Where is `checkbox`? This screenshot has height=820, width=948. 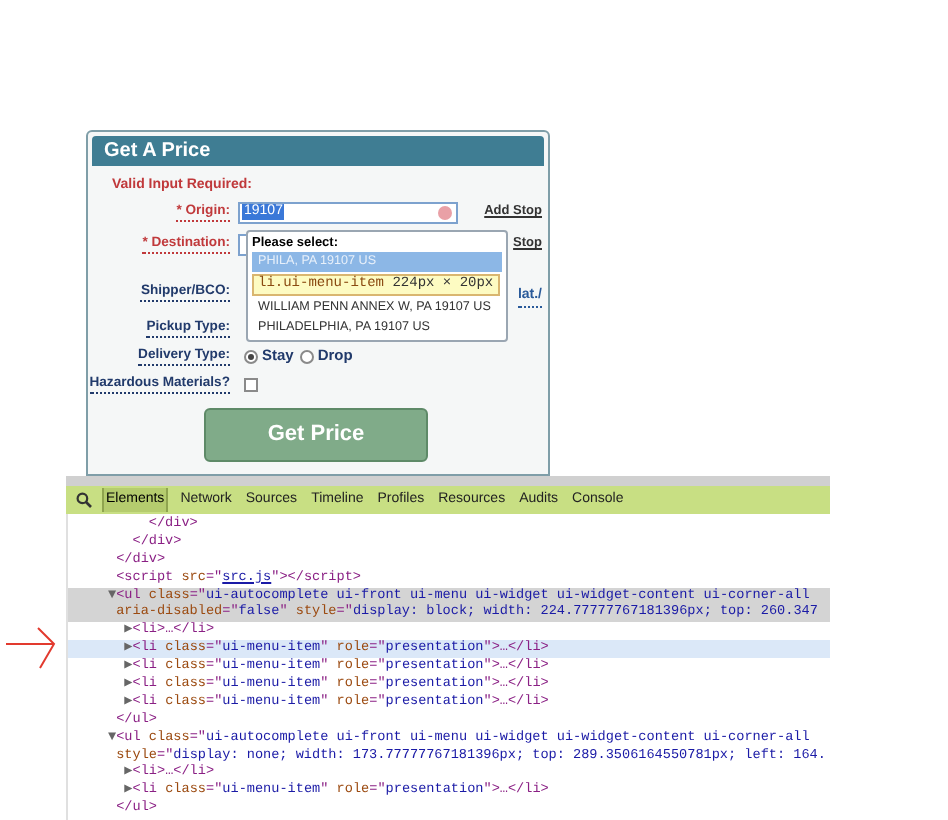
checkbox is located at coordinates (251, 384).